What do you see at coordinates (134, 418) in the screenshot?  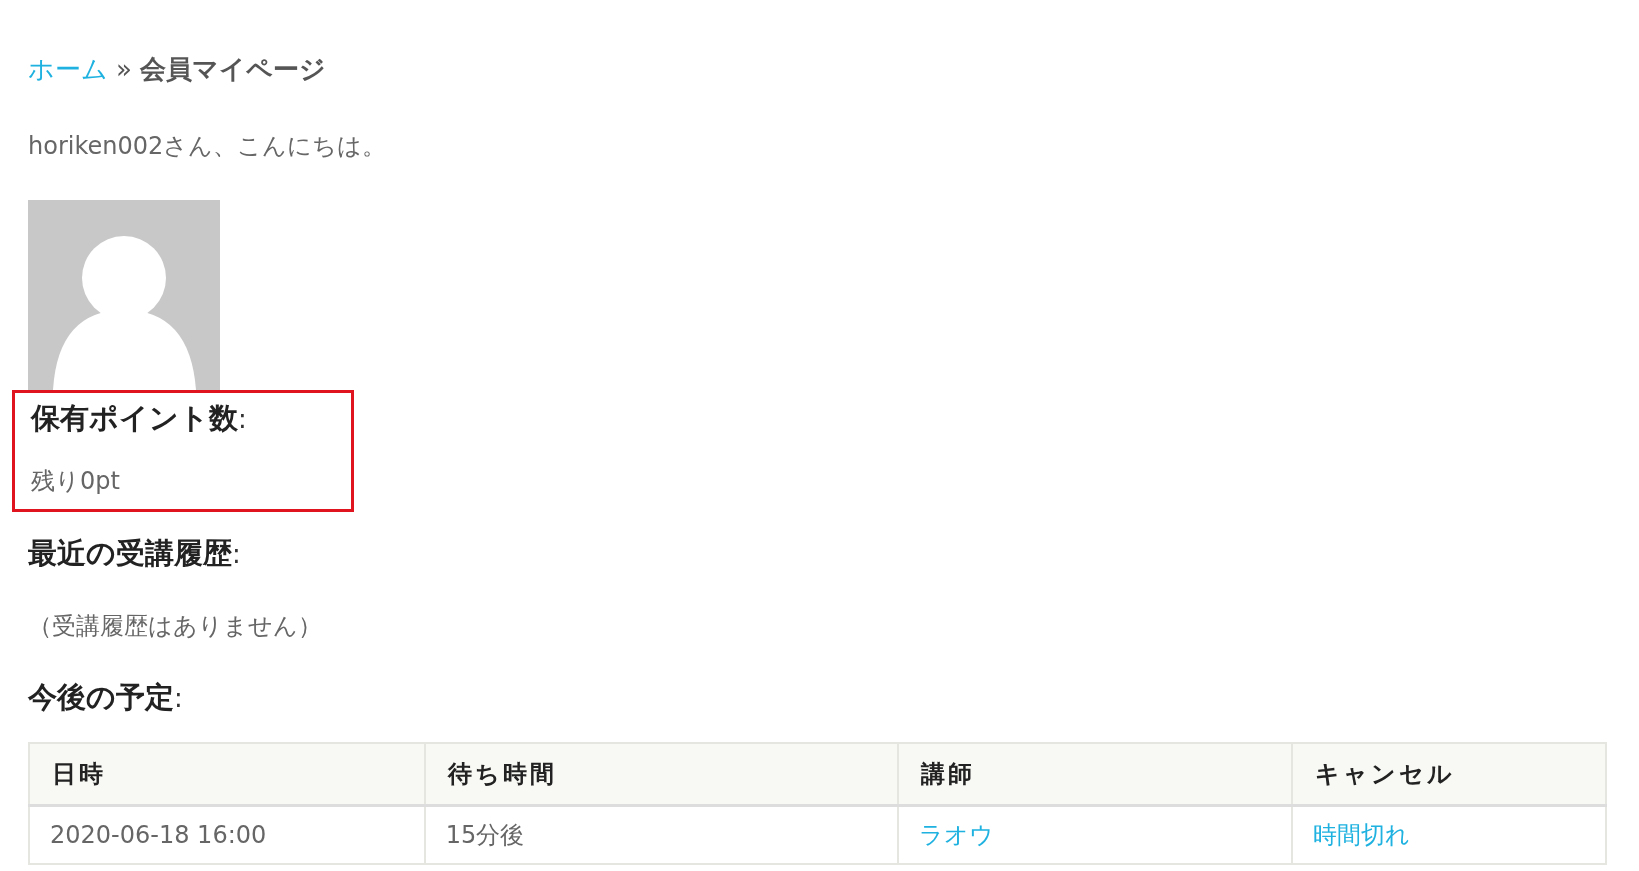 I see `section-heading: 保有ポイント数` at bounding box center [134, 418].